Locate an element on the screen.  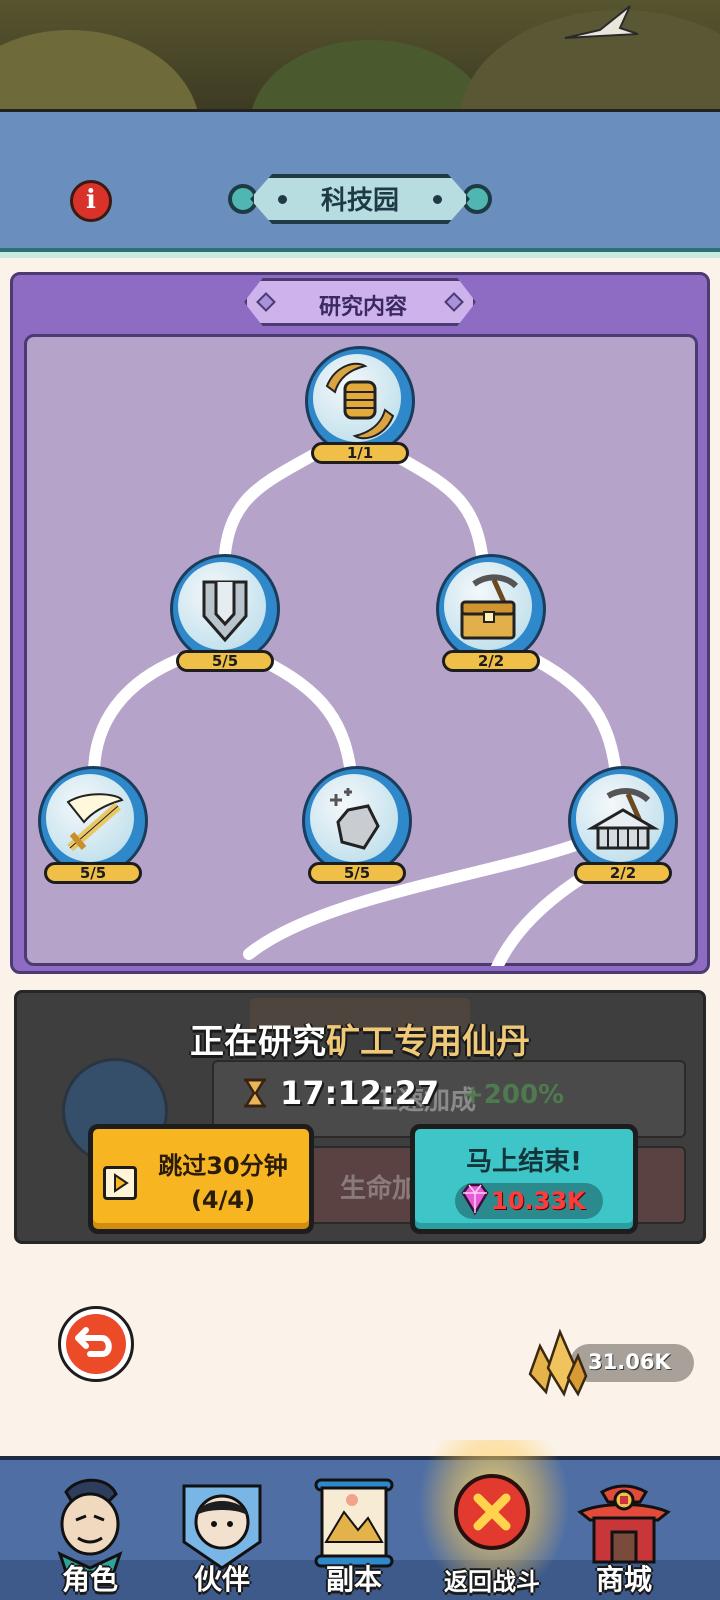
nav-dungeon-label: 副本 is located at coordinates (353, 1579).